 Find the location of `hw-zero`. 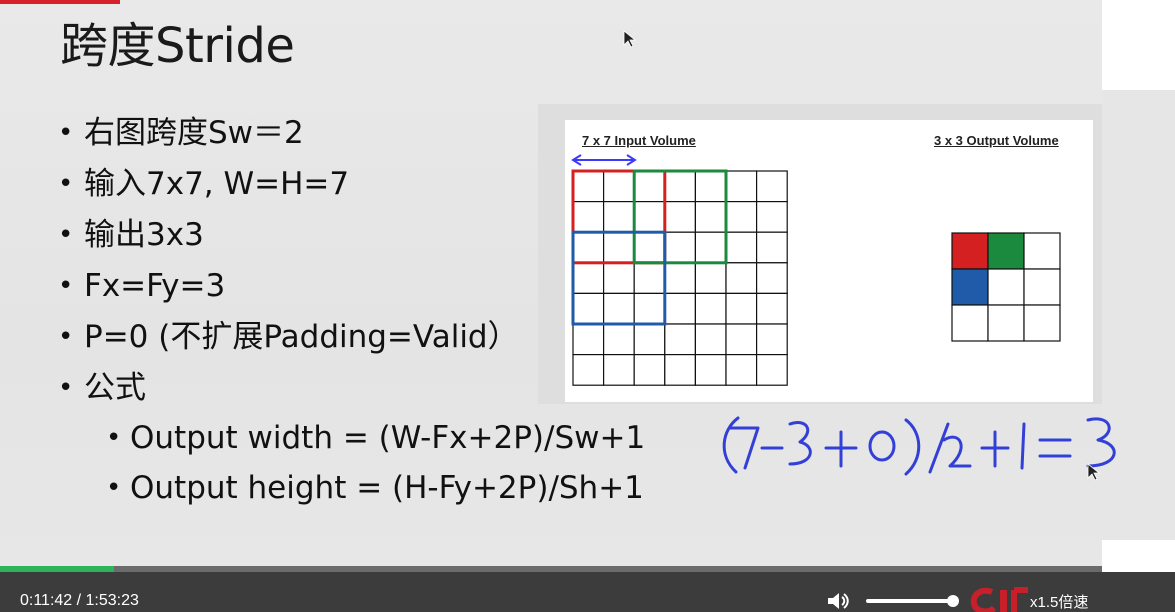

hw-zero is located at coordinates (882, 446).